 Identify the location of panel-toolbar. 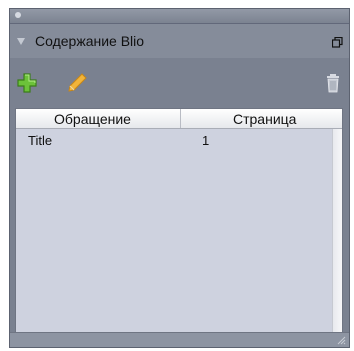
(179, 83).